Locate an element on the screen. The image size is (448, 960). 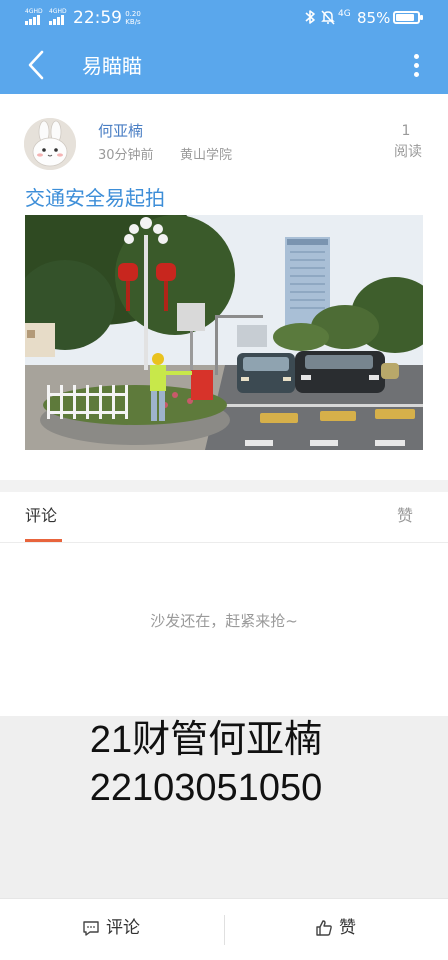
comment-icon is located at coordinates (91, 928).